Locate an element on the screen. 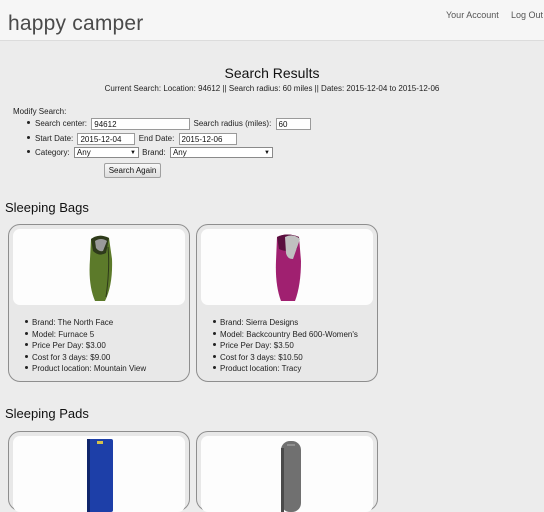 Image resolution: width=544 pixels, height=512 pixels. top-bar: happy camper Your Account Log Out is located at coordinates (272, 20).